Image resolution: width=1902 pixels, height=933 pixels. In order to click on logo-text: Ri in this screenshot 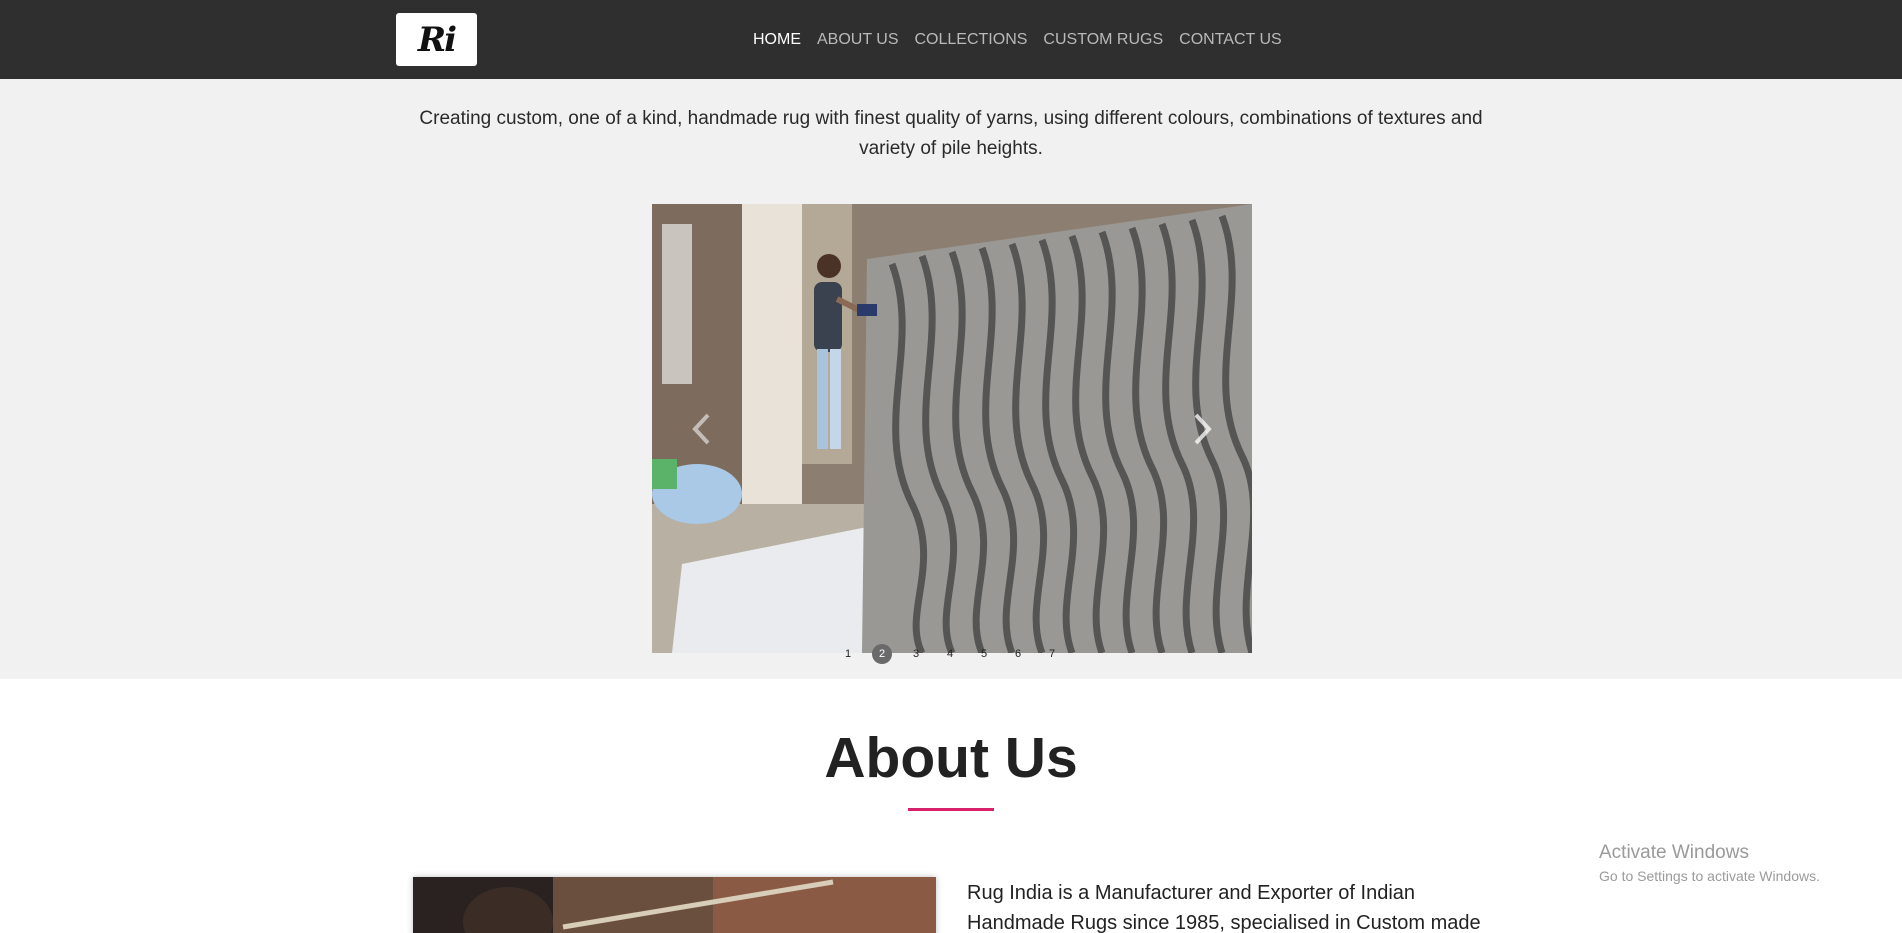, I will do `click(437, 39)`.